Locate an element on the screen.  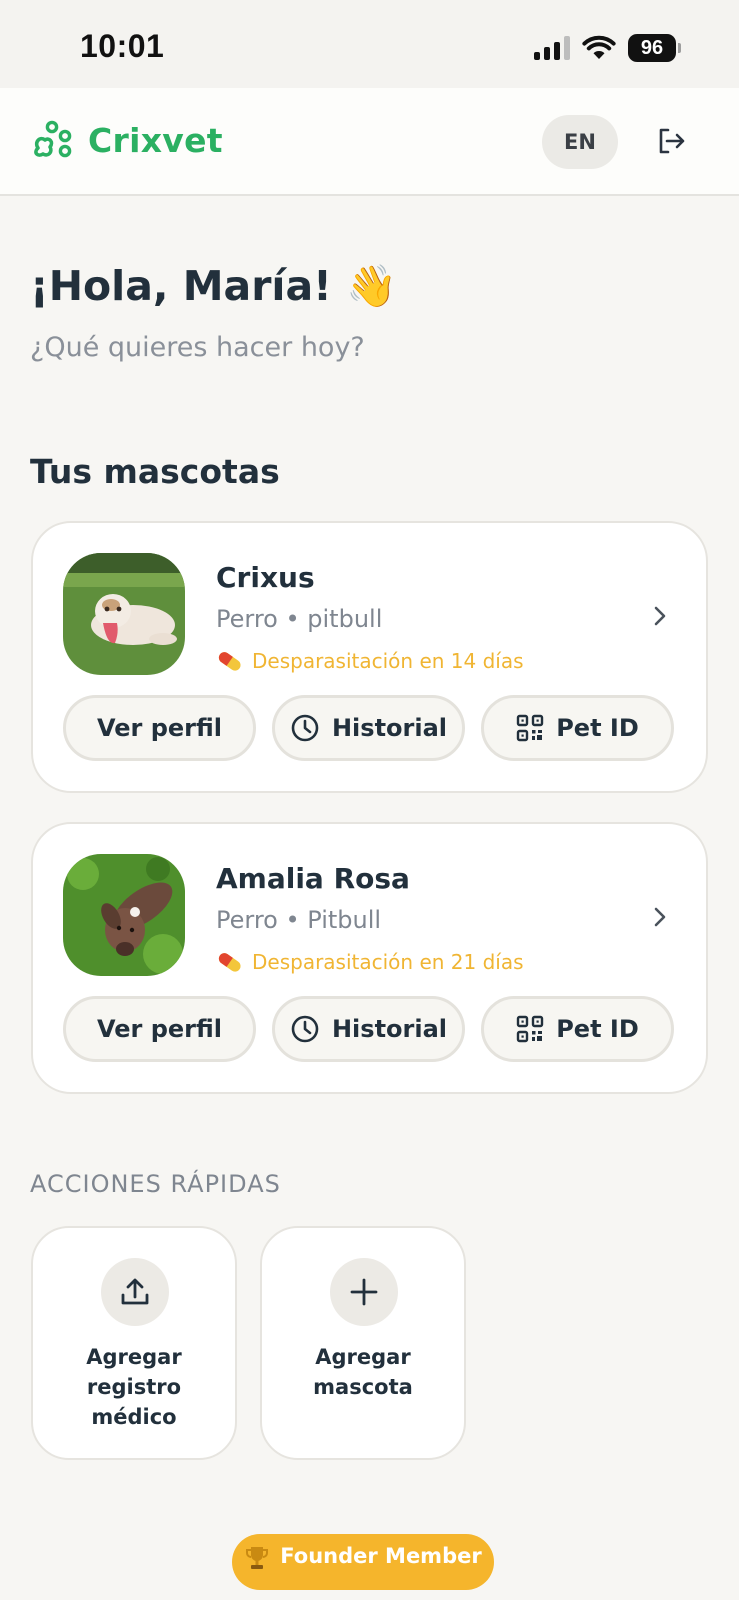
quick-action-label: Agregar mascota is located at coordinates (363, 1372).